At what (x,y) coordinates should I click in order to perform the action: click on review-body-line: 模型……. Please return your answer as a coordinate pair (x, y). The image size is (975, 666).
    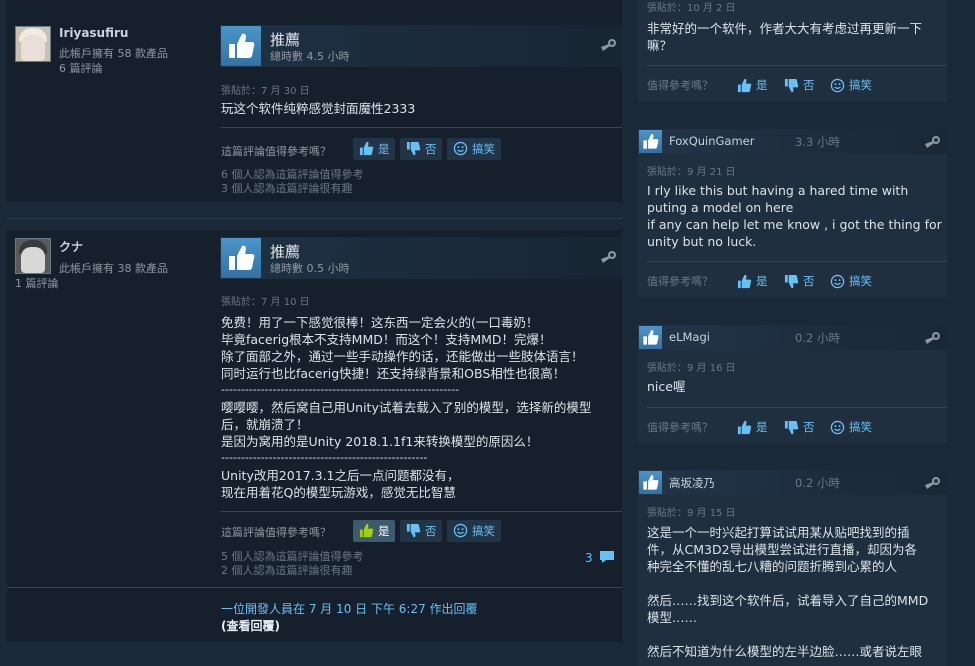
    Looking at the image, I should click on (672, 617).